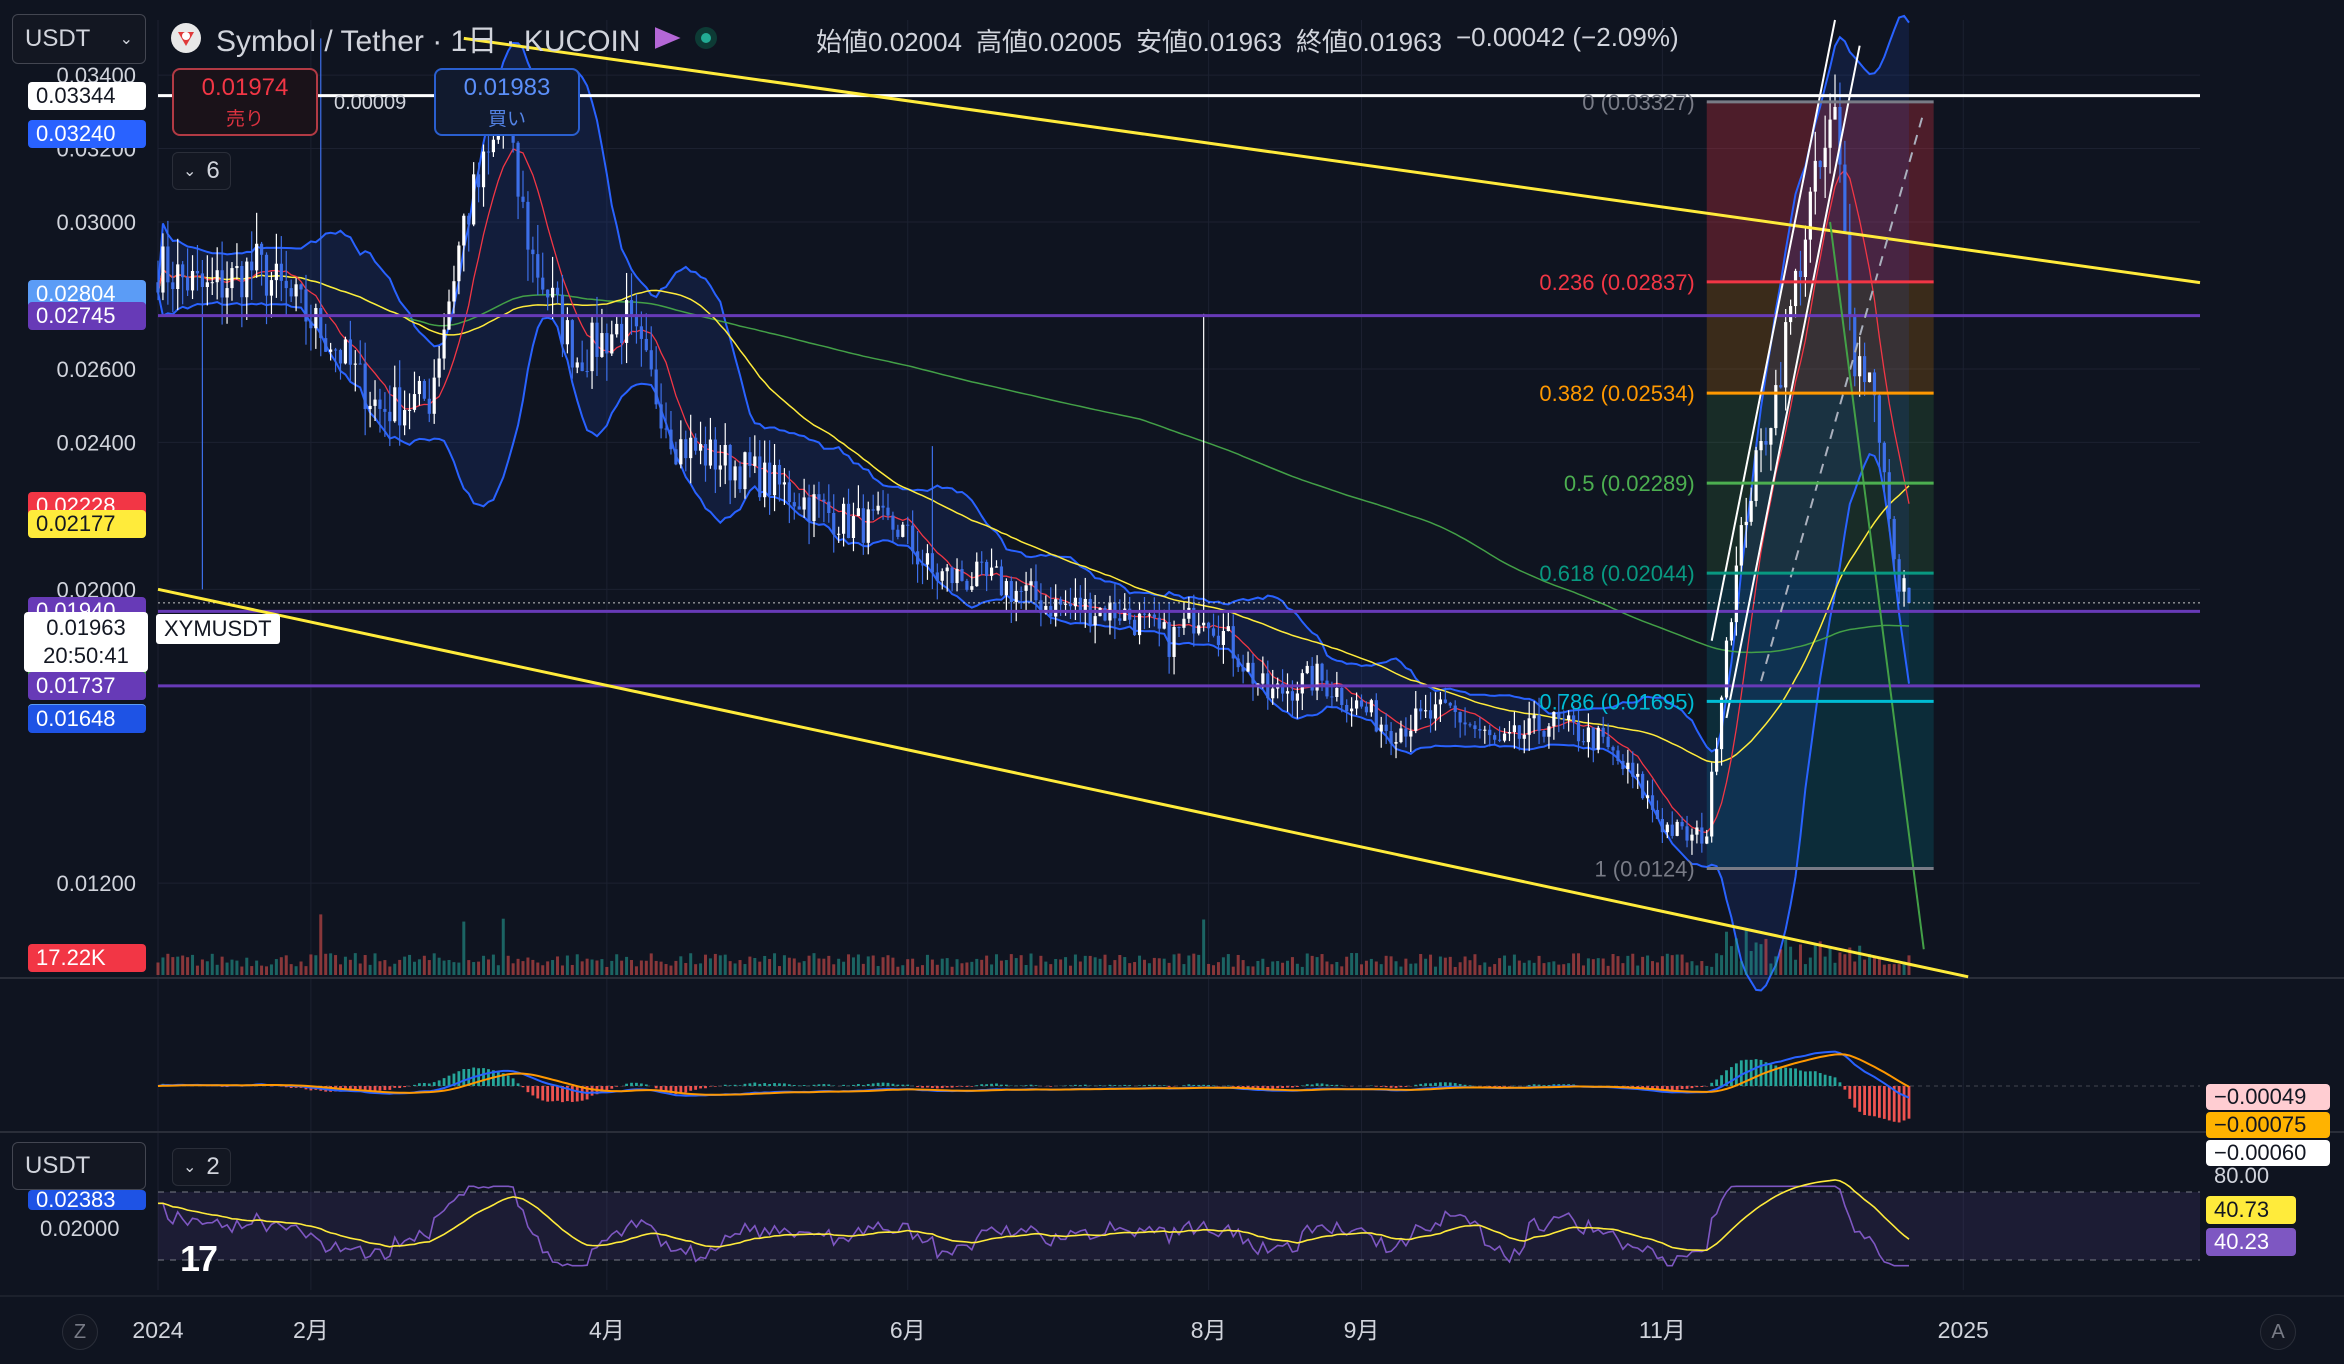  Describe the element at coordinates (507, 102) in the screenshot. I see `buy-button: 0.01983 買い` at that location.